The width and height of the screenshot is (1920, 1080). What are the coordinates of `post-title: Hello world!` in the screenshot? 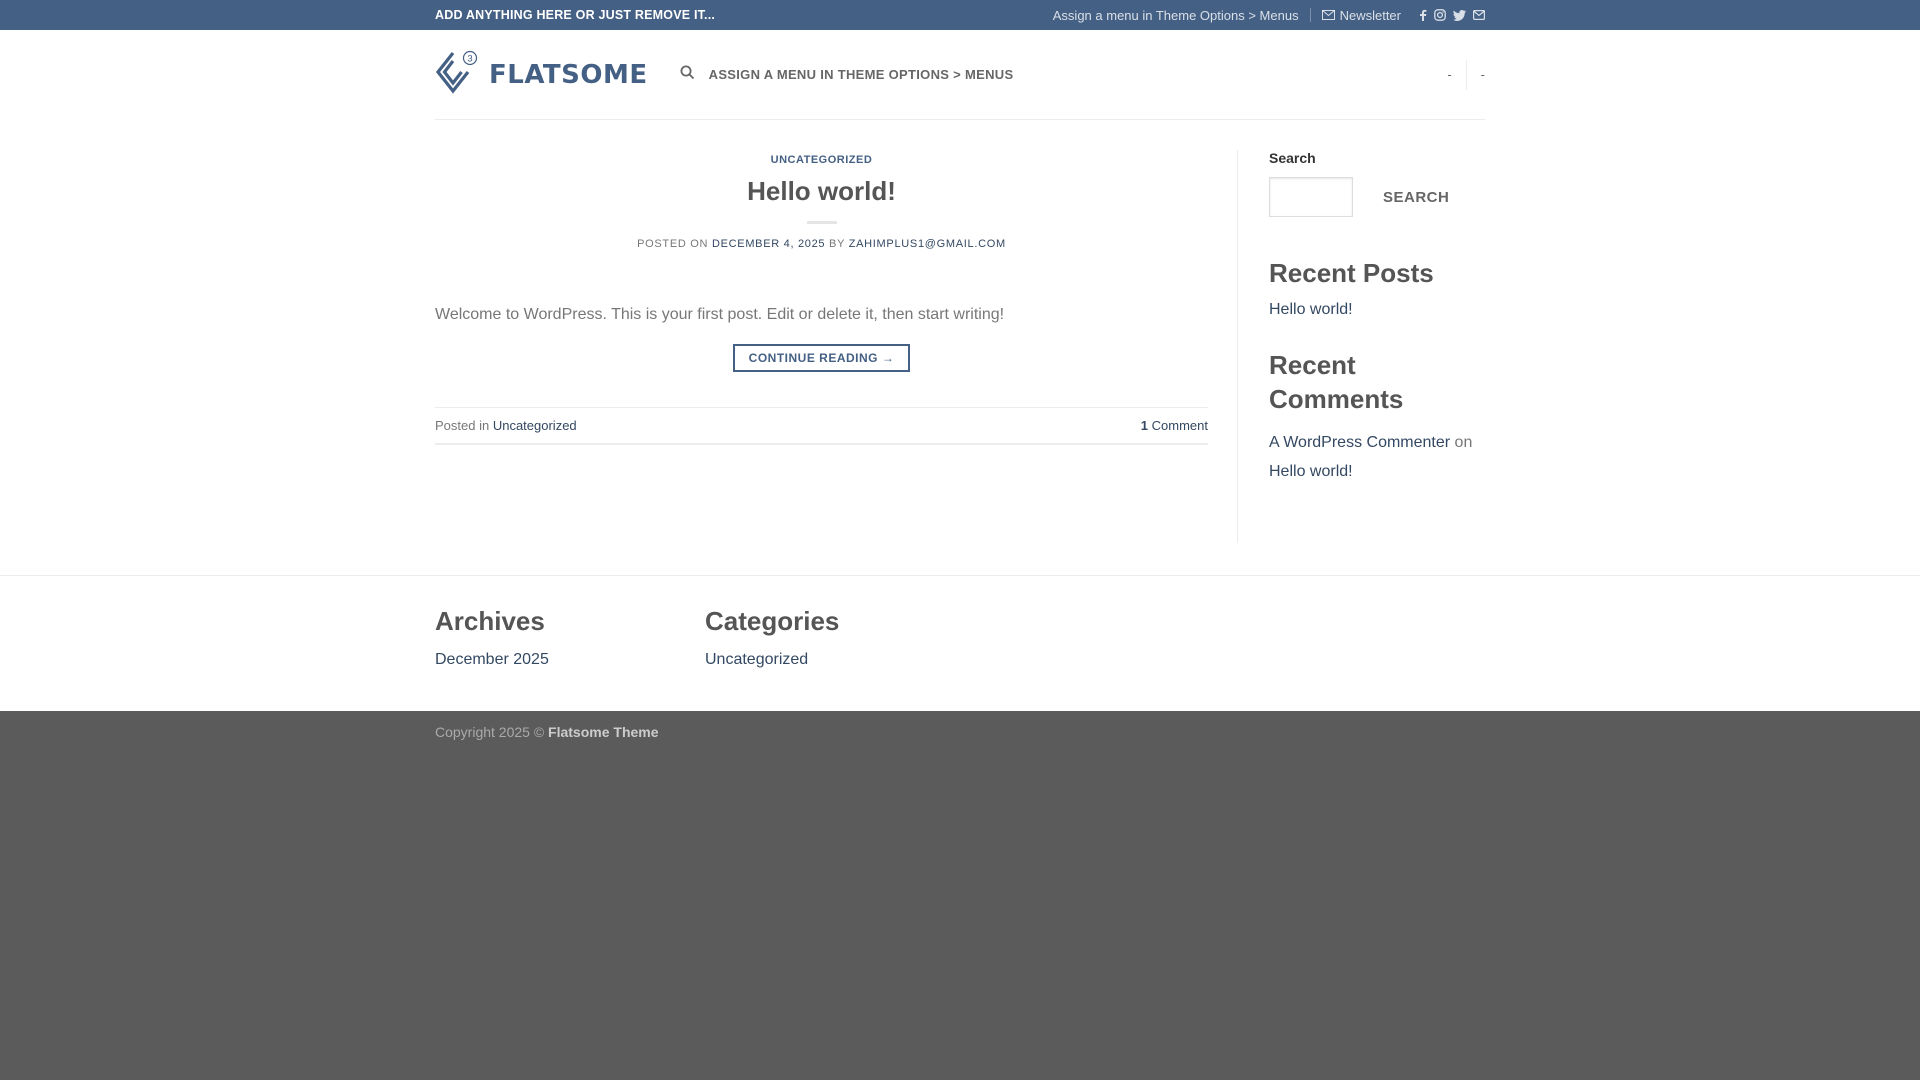 It's located at (821, 191).